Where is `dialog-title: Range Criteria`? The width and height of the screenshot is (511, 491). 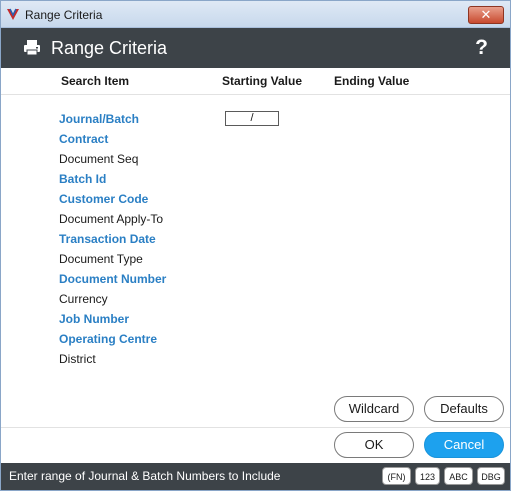
dialog-title: Range Criteria is located at coordinates (109, 48).